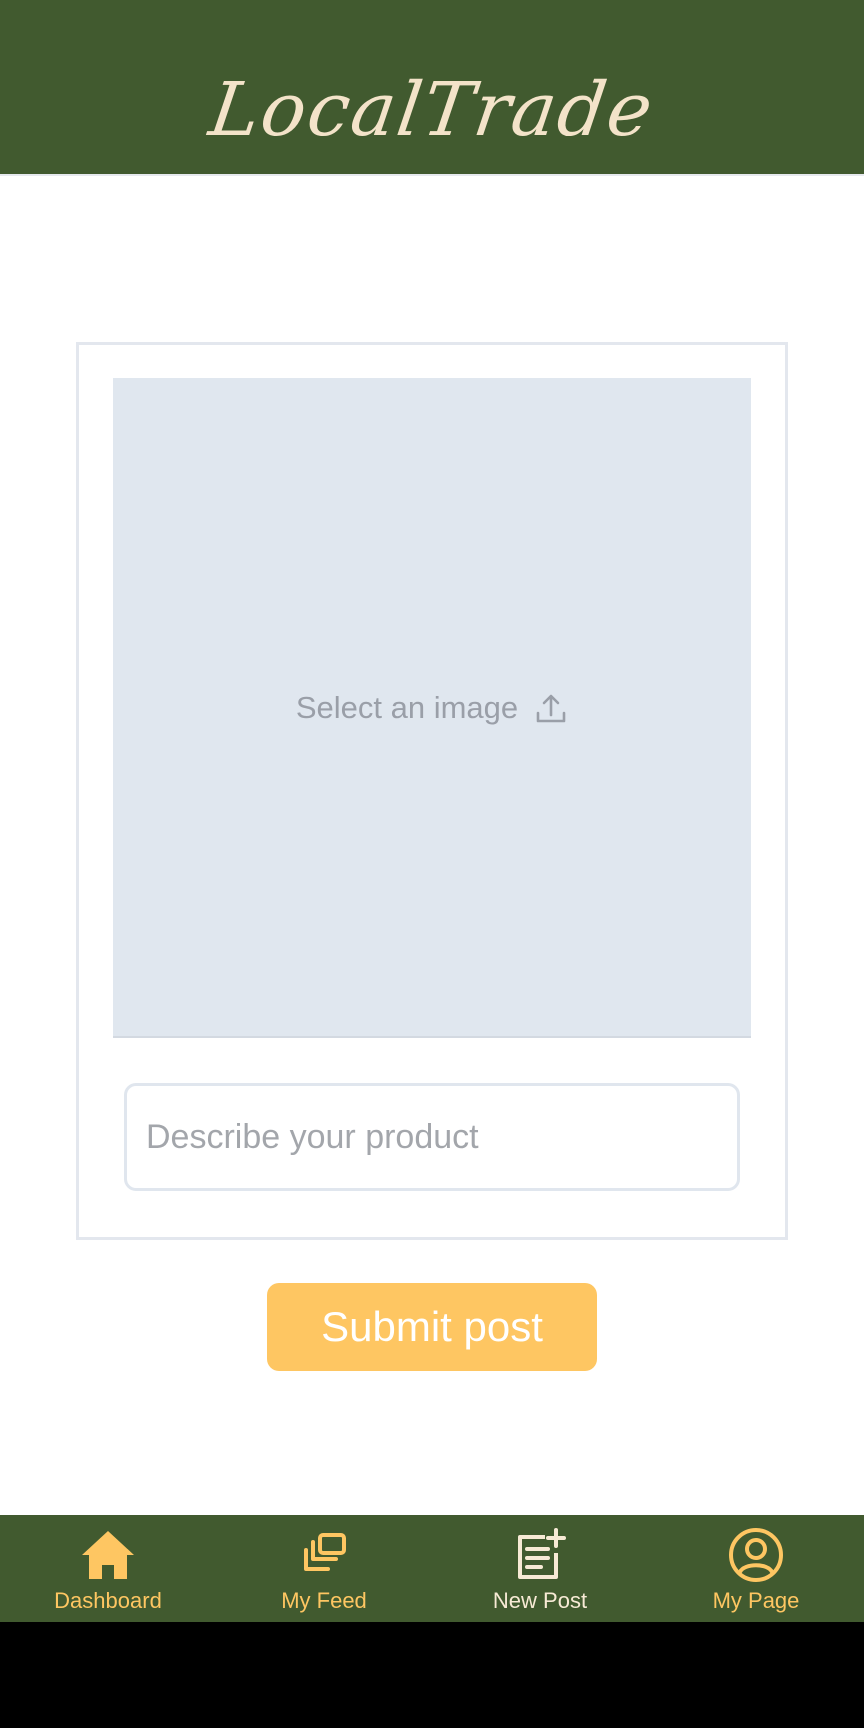  What do you see at coordinates (324, 1600) in the screenshot?
I see `nav-label-my-feed: My Feed` at bounding box center [324, 1600].